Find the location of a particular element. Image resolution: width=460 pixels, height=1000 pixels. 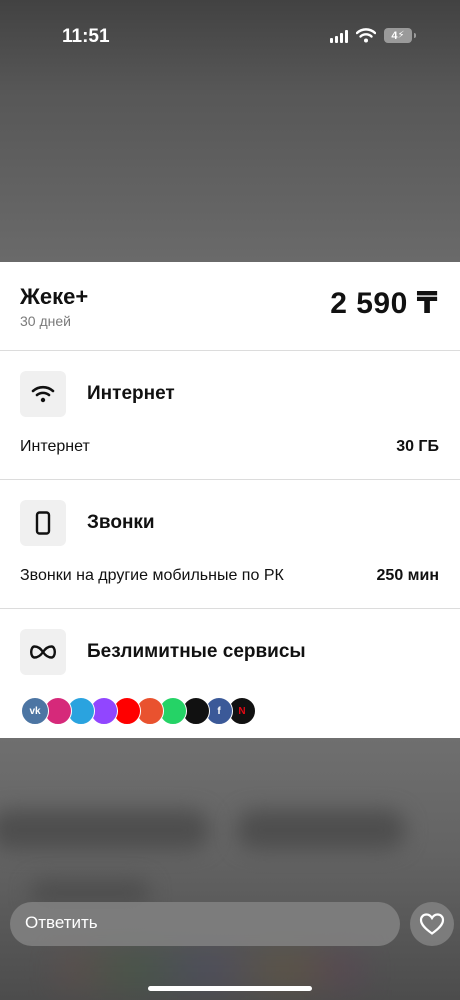

wifi-status-icon is located at coordinates (366, 35).